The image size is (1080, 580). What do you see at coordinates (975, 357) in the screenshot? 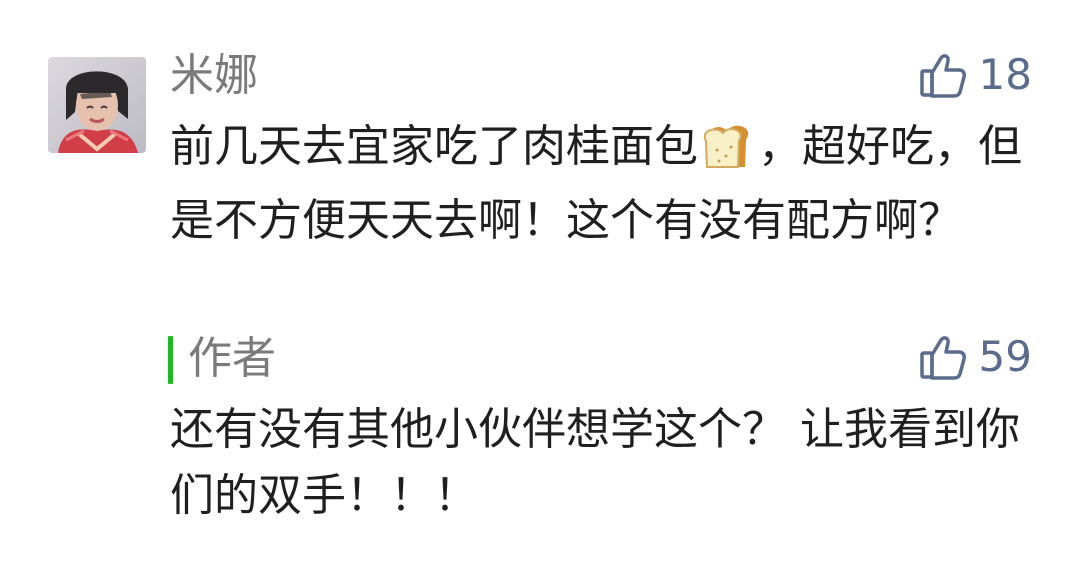
I see `reply-like-button: 59` at bounding box center [975, 357].